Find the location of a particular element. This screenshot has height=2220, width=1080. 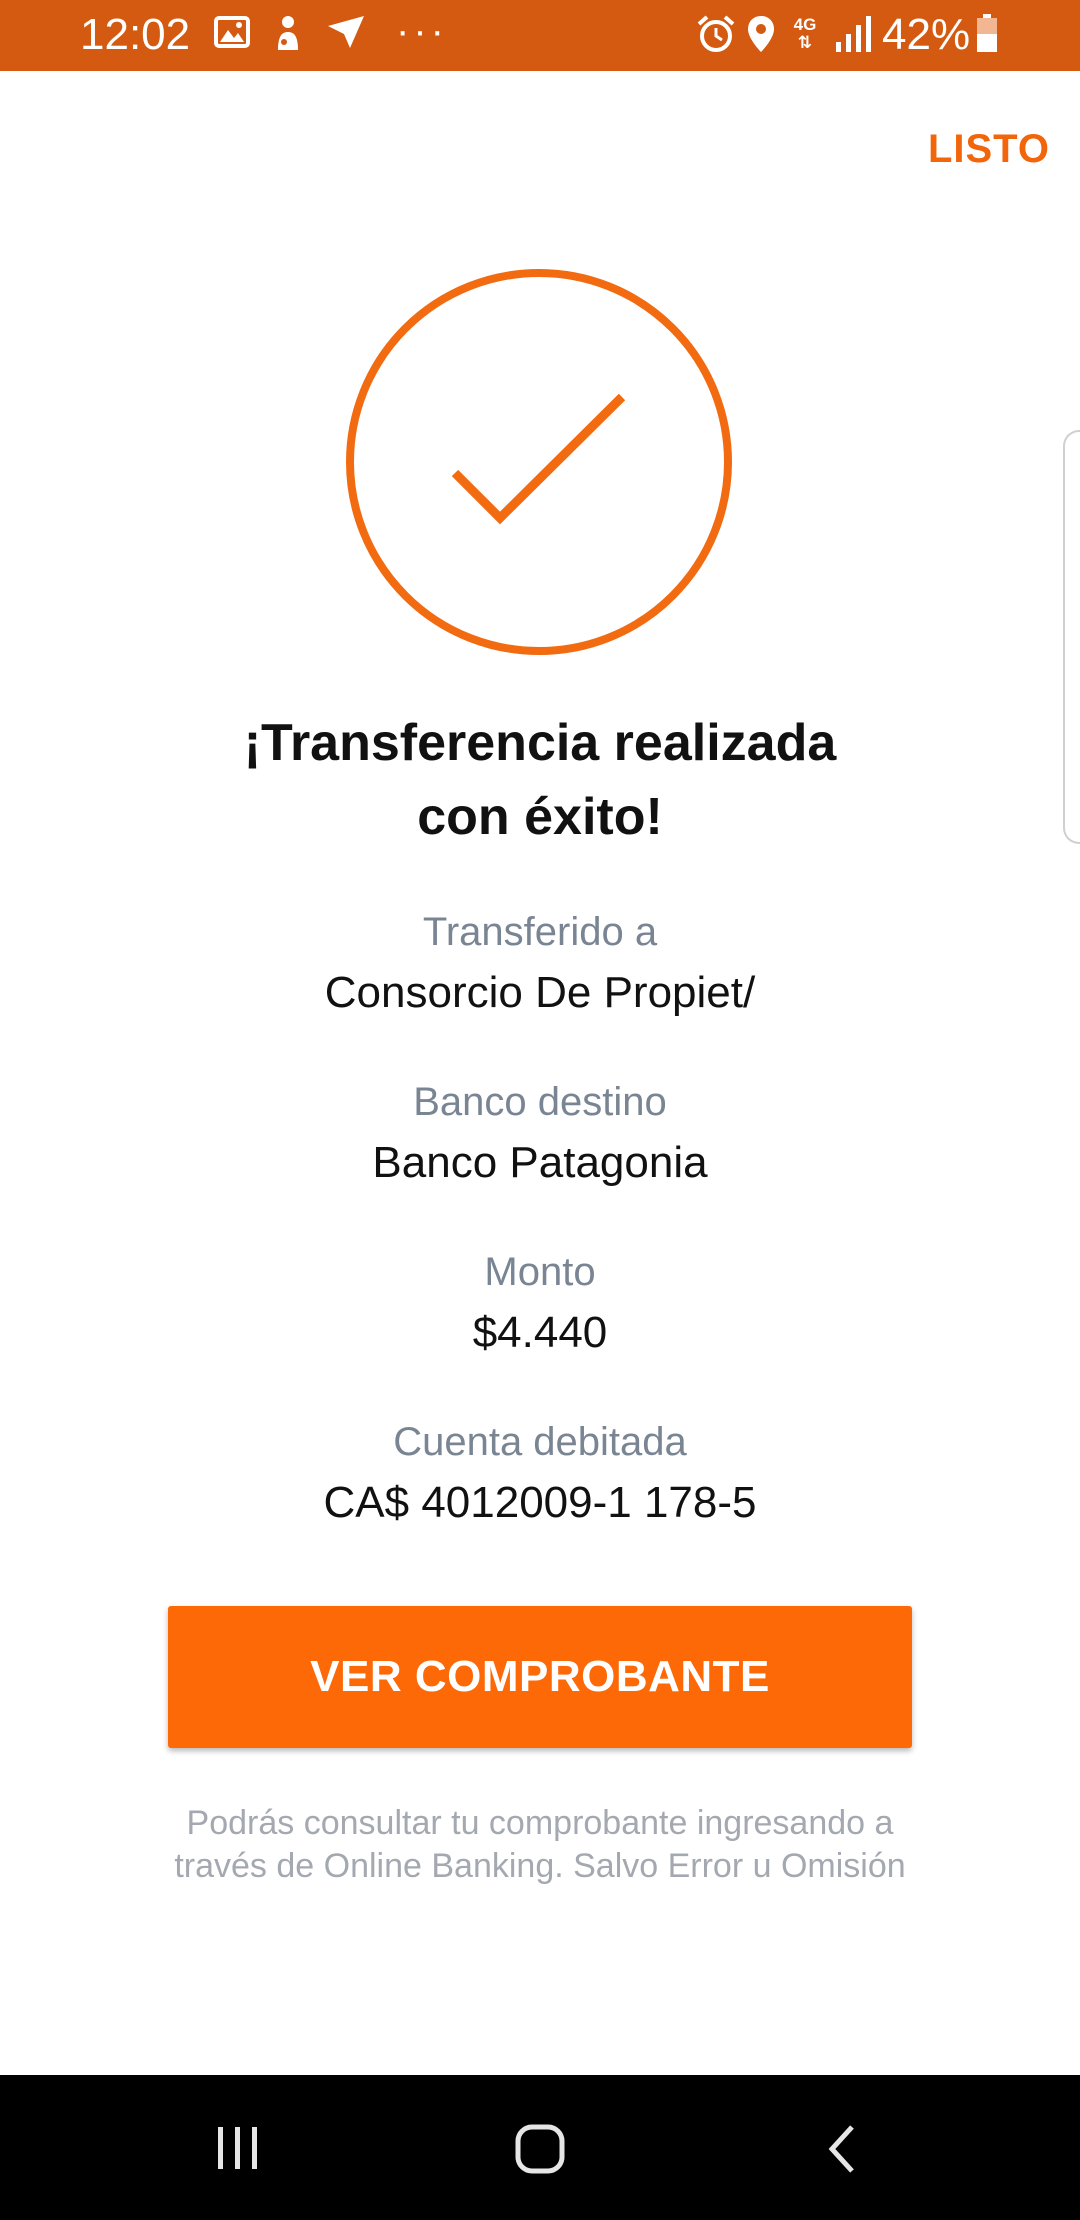

amount-value: $4.440 is located at coordinates (540, 1332).